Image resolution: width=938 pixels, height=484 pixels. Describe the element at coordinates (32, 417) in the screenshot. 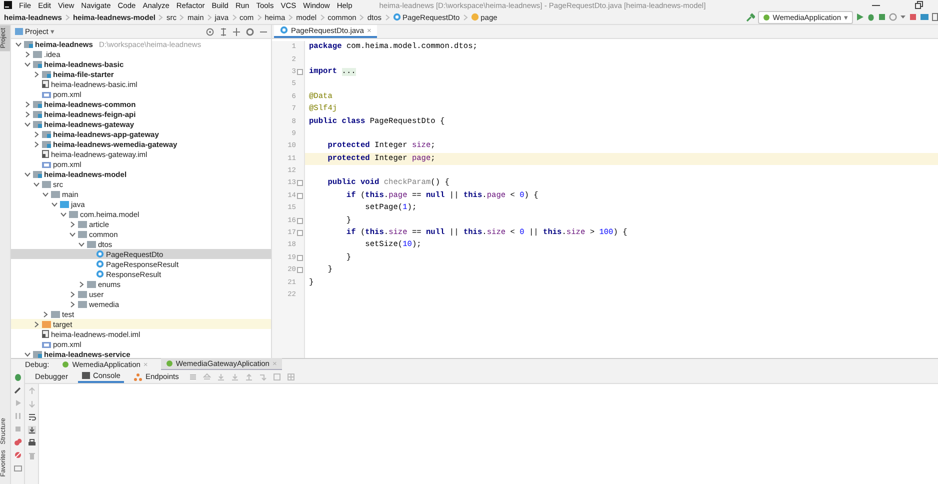

I see `soft-wrap-icon` at that location.